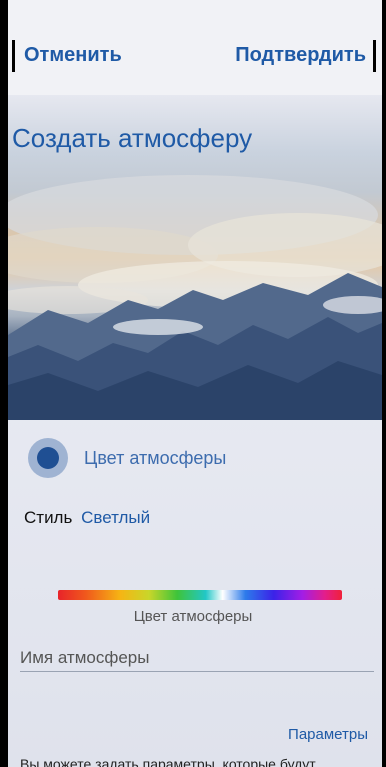 Image resolution: width=386 pixels, height=767 pixels. What do you see at coordinates (193, 616) in the screenshot?
I see `spectrum-label: Цвет атмосферы` at bounding box center [193, 616].